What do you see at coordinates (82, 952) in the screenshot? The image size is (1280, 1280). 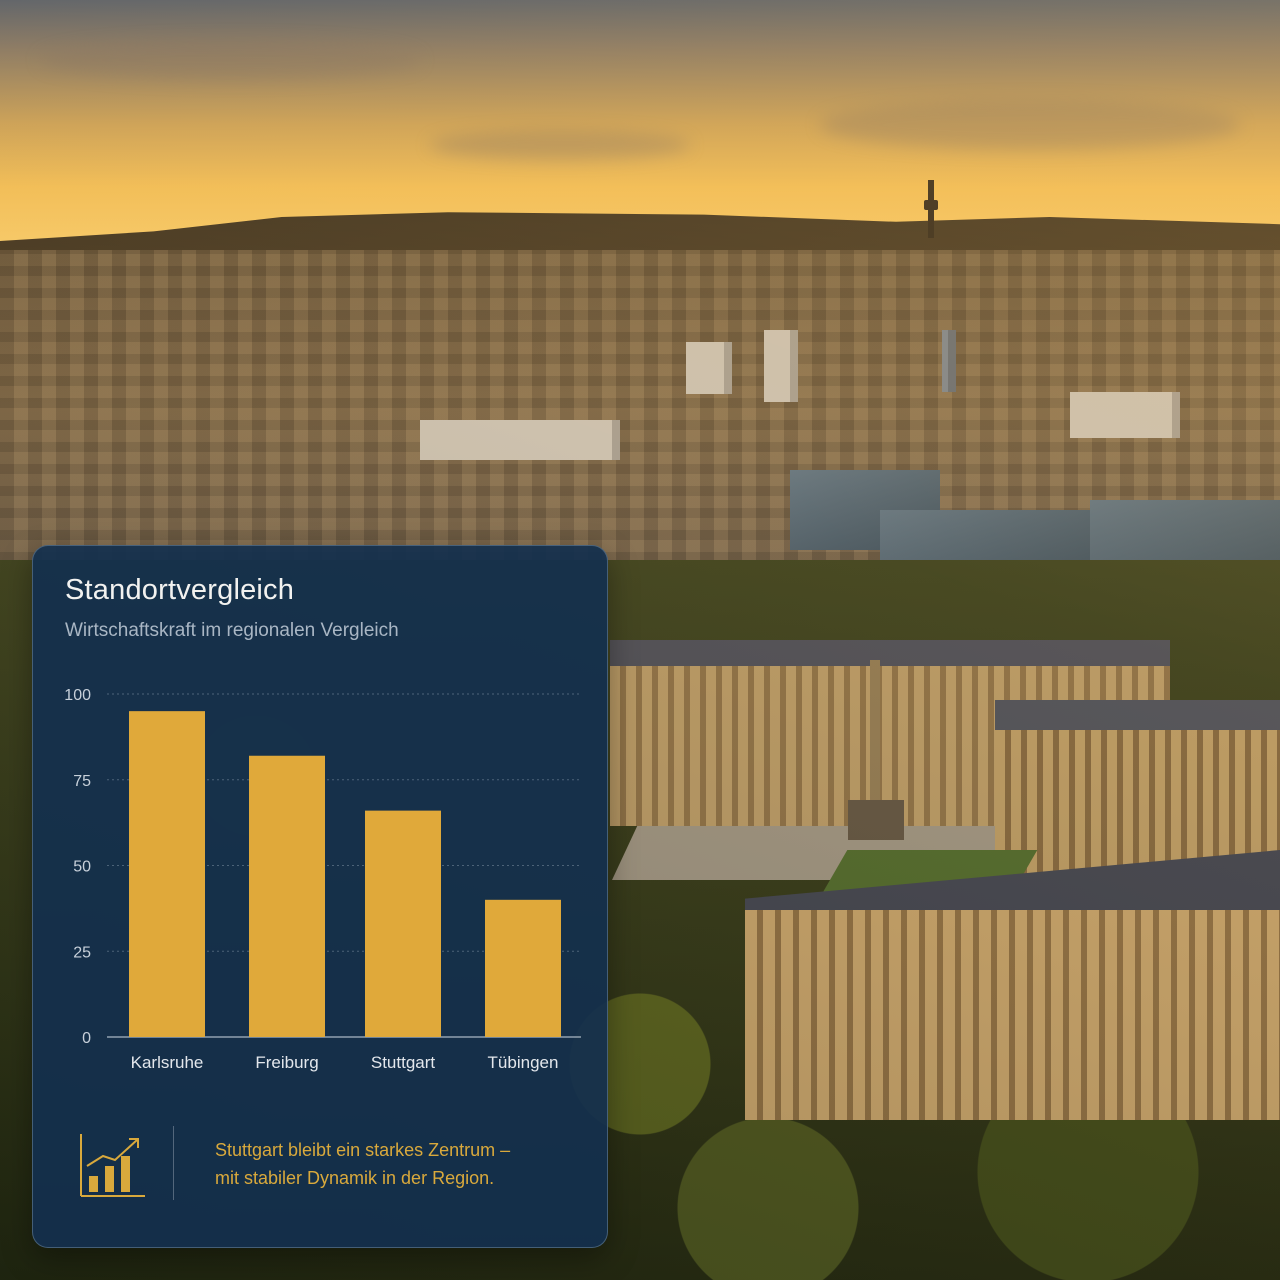 I see `y-tick-label: 25` at bounding box center [82, 952].